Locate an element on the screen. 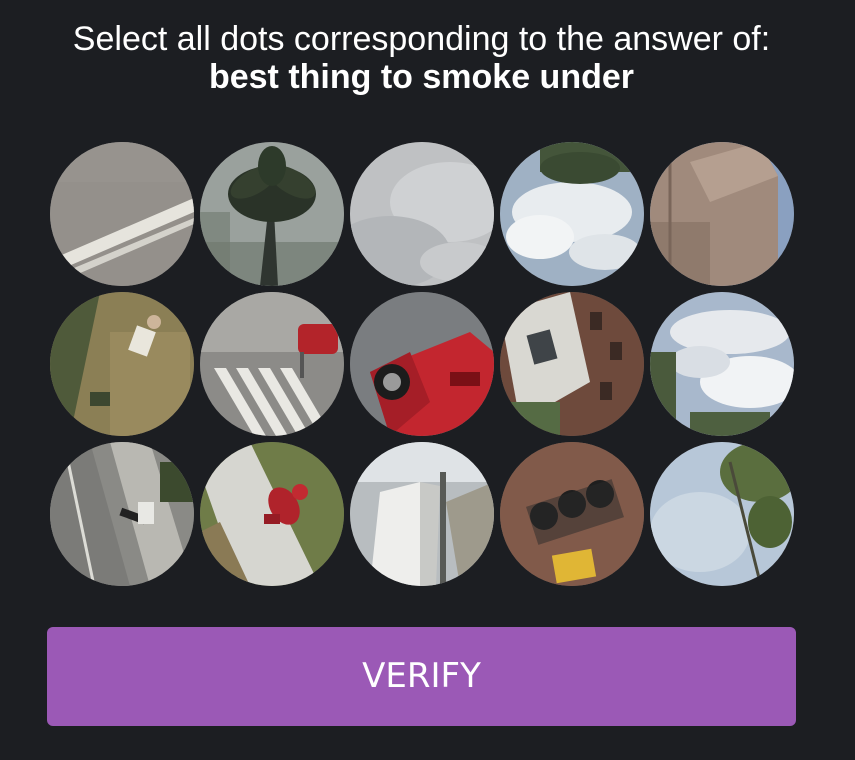 The width and height of the screenshot is (855, 760). dot-building-wall is located at coordinates (722, 214).